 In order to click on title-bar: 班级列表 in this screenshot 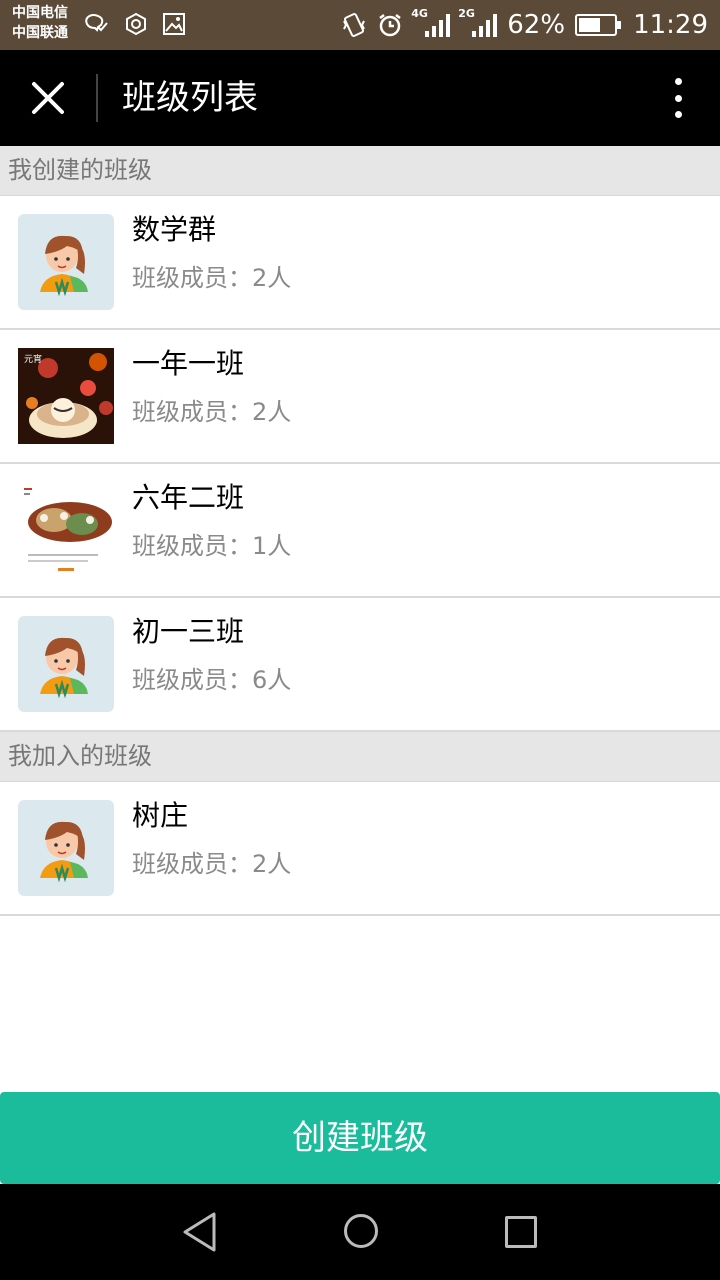, I will do `click(360, 98)`.